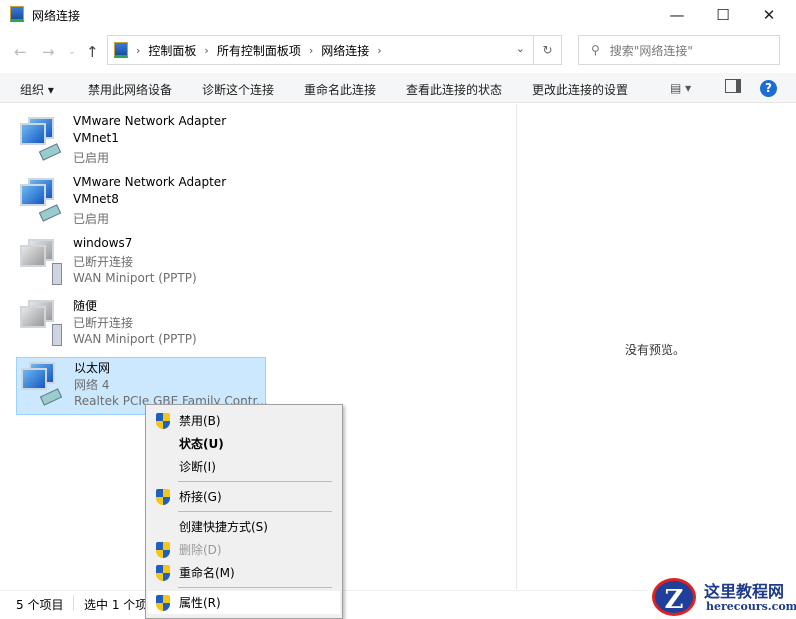  What do you see at coordinates (723, 15) in the screenshot?
I see `maximize-button: ☐` at bounding box center [723, 15].